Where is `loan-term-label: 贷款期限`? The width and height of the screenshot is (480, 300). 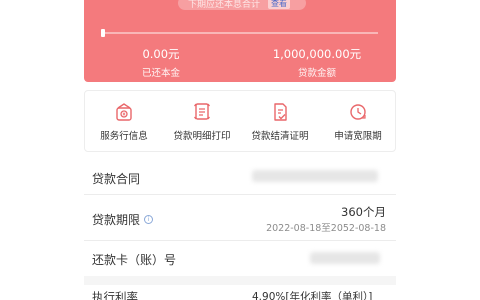
loan-term-label: 贷款期限 is located at coordinates (116, 220).